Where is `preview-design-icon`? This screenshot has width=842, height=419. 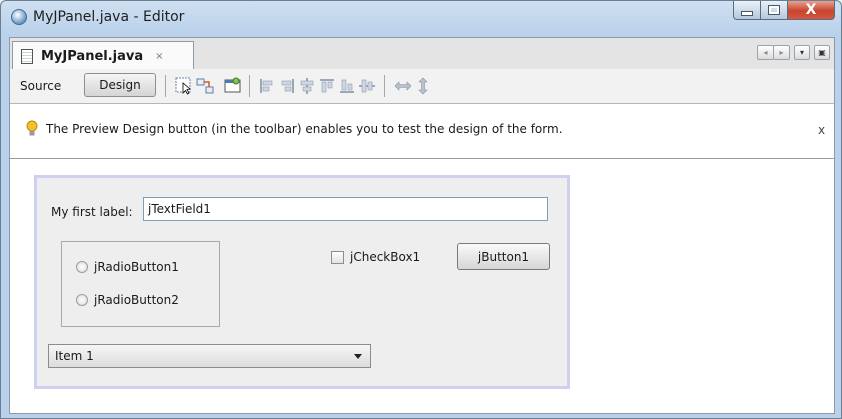
preview-design-icon is located at coordinates (233, 86).